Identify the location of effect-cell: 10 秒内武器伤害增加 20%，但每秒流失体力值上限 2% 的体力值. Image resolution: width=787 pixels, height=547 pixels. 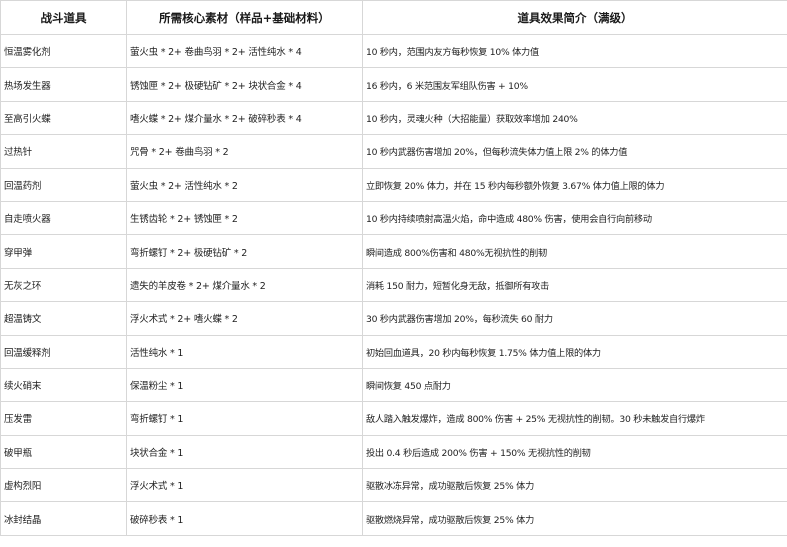
(574, 151).